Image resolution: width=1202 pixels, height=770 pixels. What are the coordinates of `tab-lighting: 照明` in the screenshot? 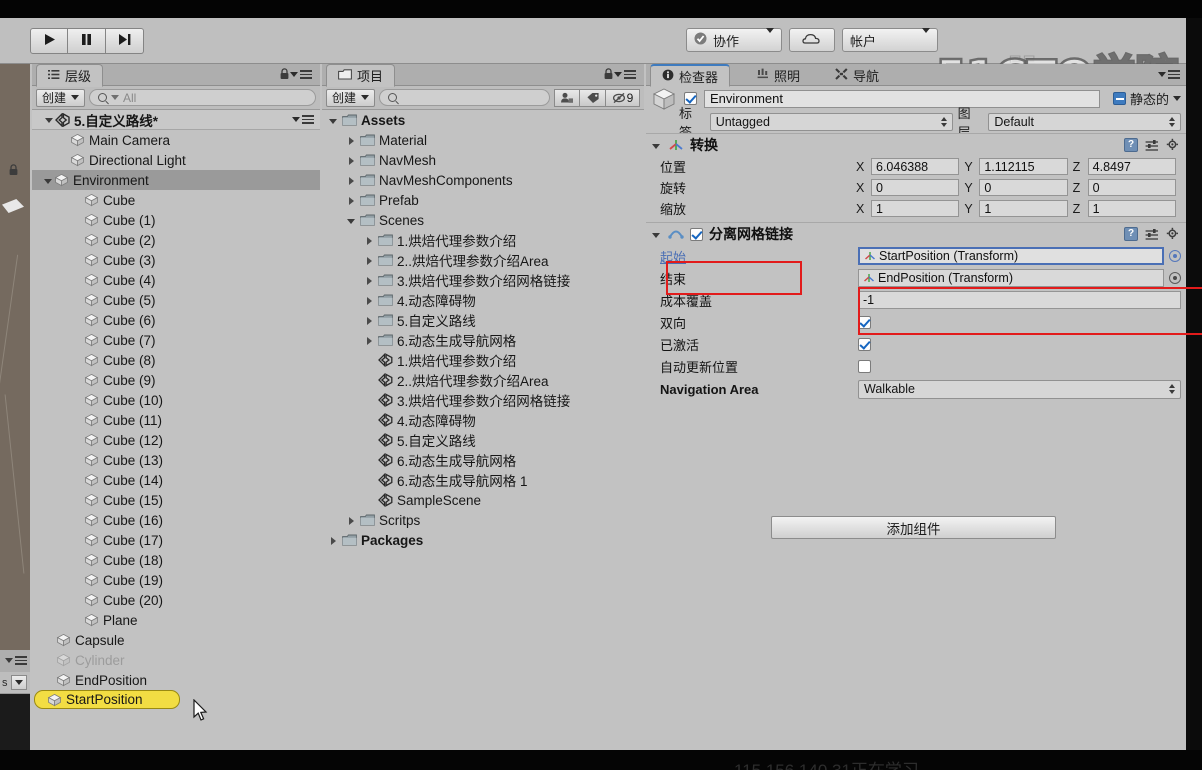 It's located at (778, 75).